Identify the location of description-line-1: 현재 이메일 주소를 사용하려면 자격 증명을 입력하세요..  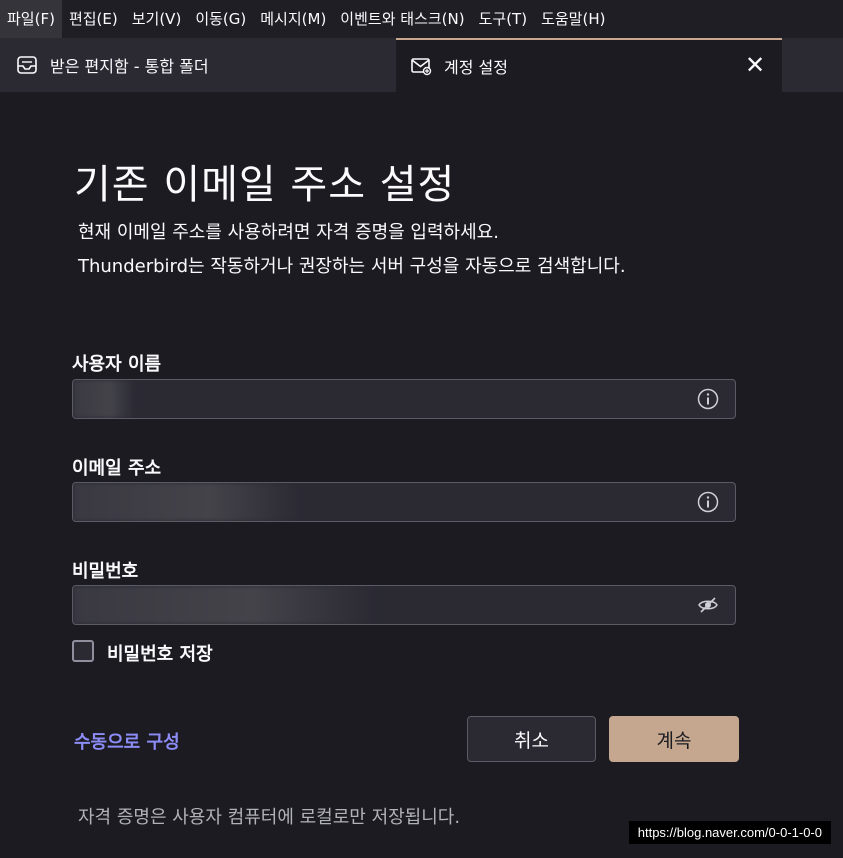
(288, 232).